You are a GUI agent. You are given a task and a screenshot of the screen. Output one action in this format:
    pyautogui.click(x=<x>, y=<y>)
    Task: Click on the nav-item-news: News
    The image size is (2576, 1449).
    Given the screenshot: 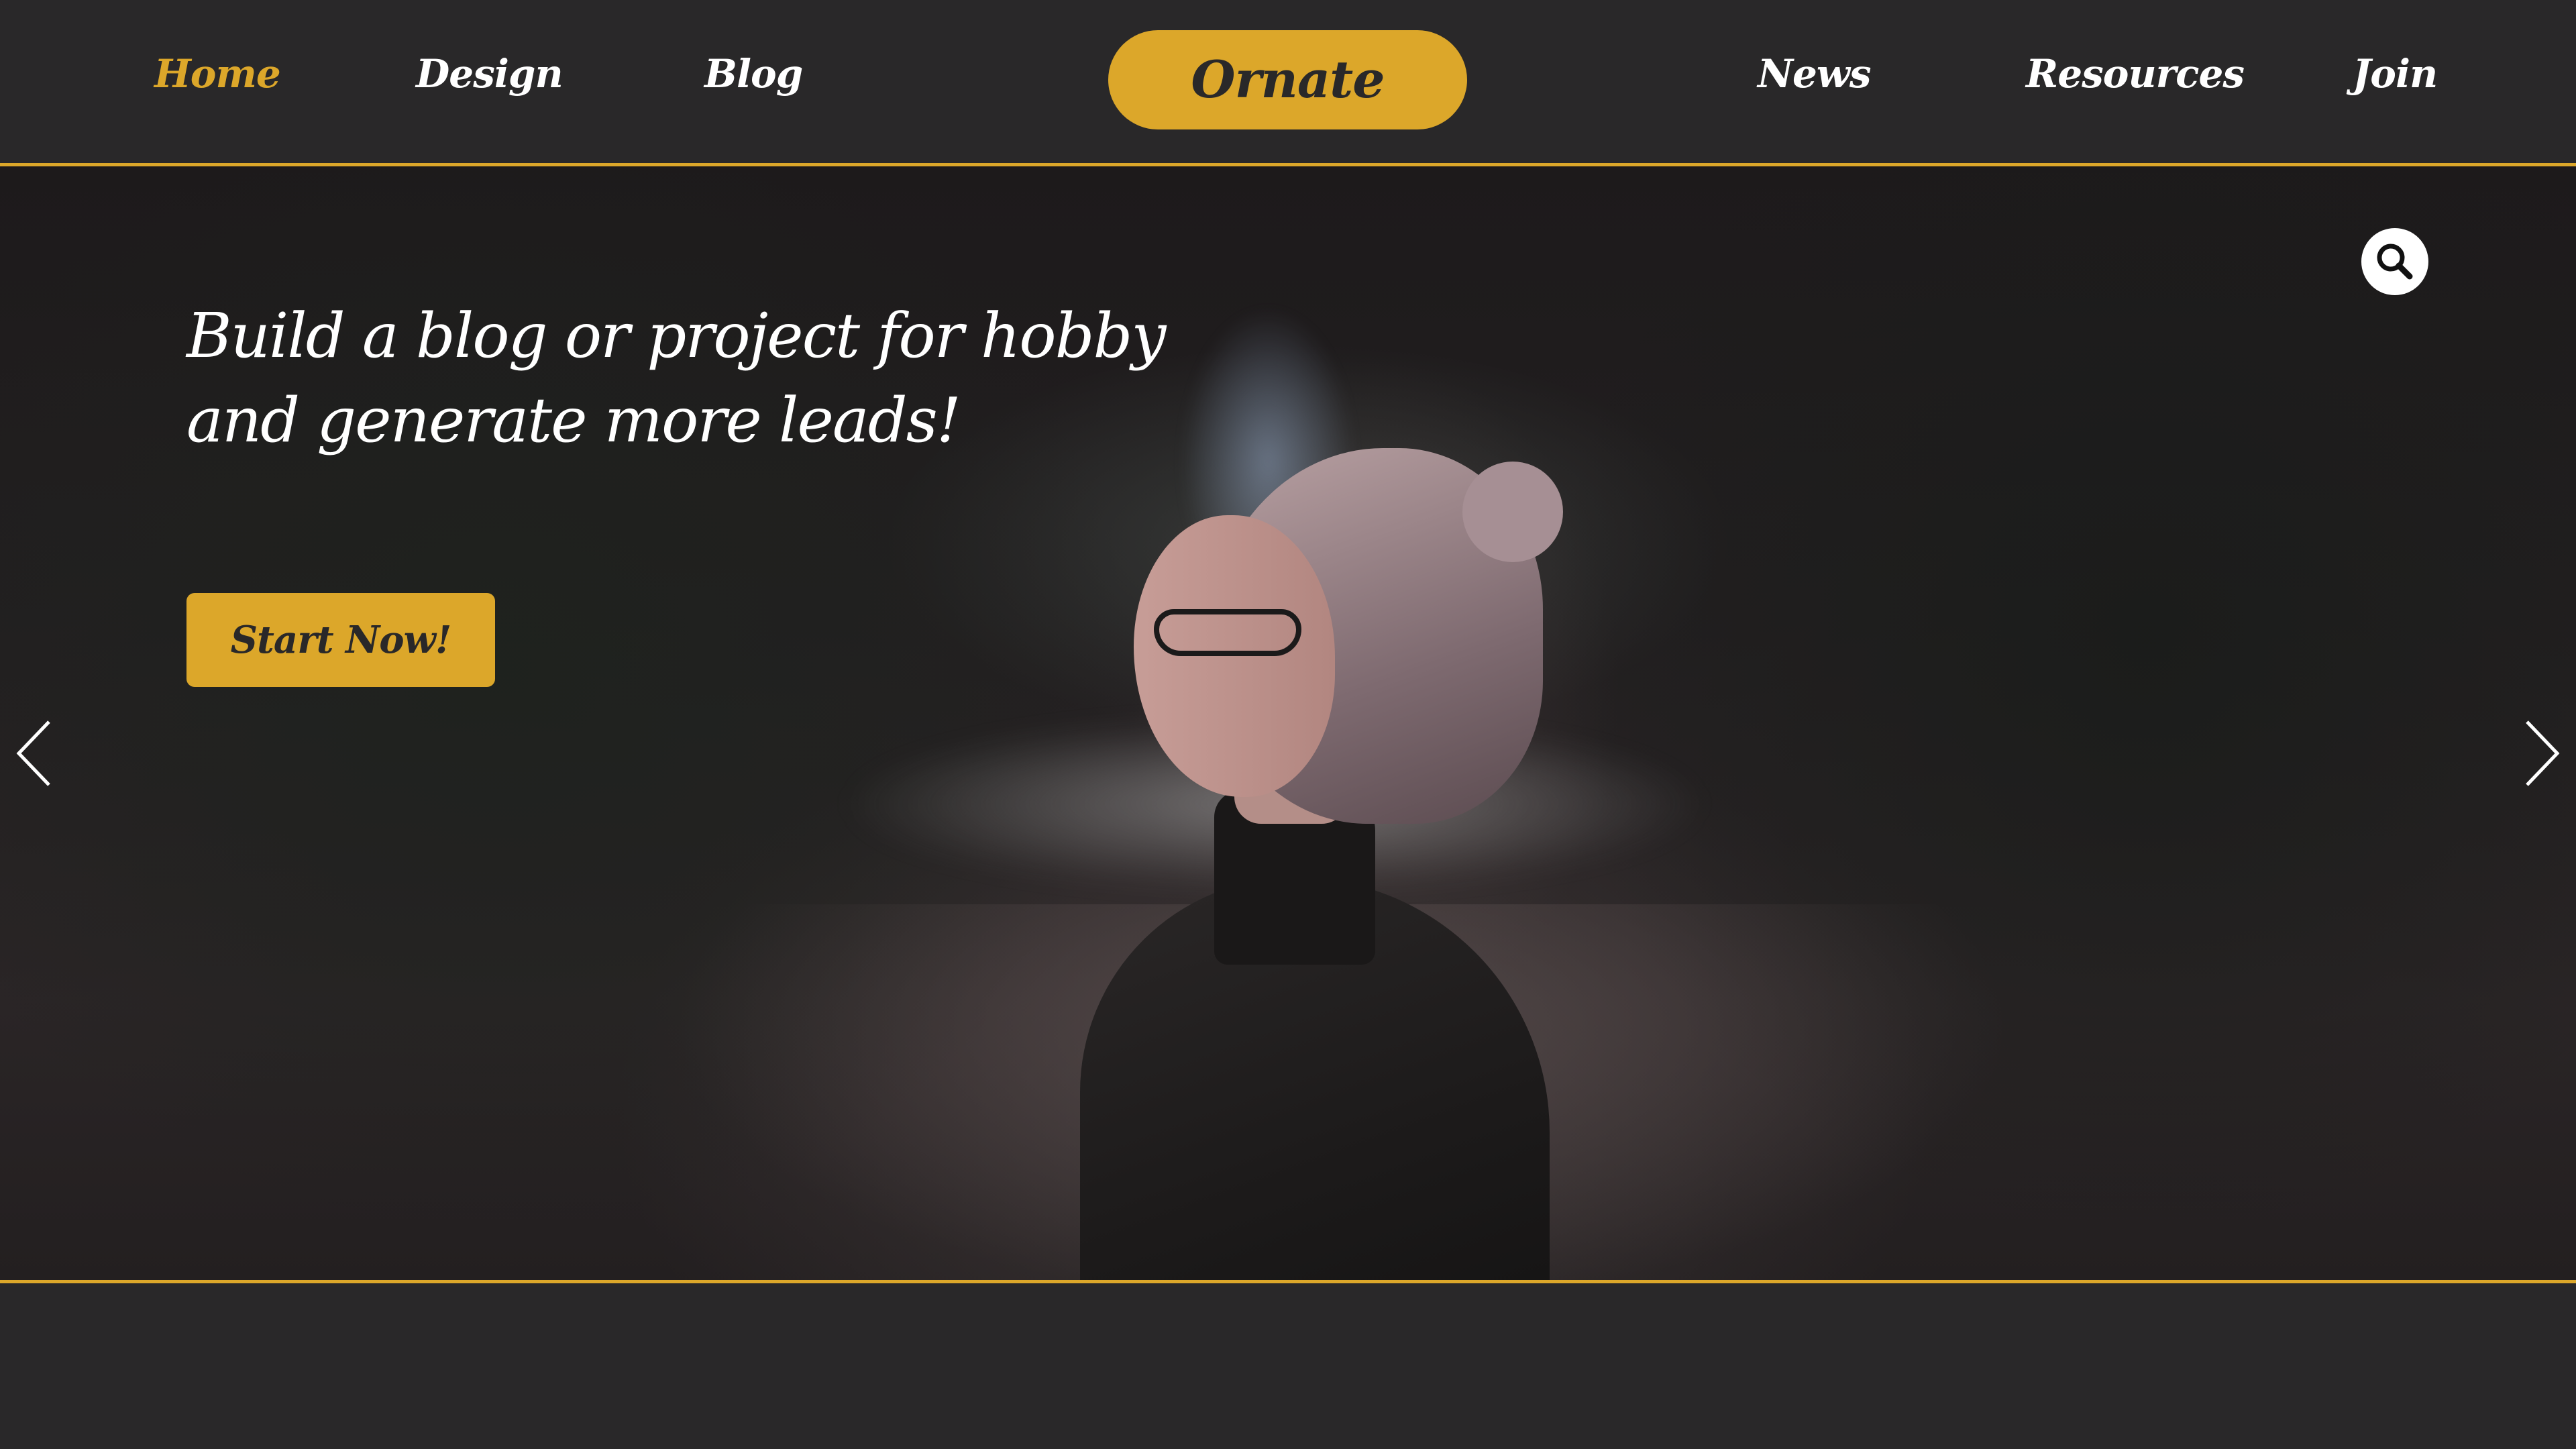 What is the action you would take?
    pyautogui.click(x=1815, y=74)
    